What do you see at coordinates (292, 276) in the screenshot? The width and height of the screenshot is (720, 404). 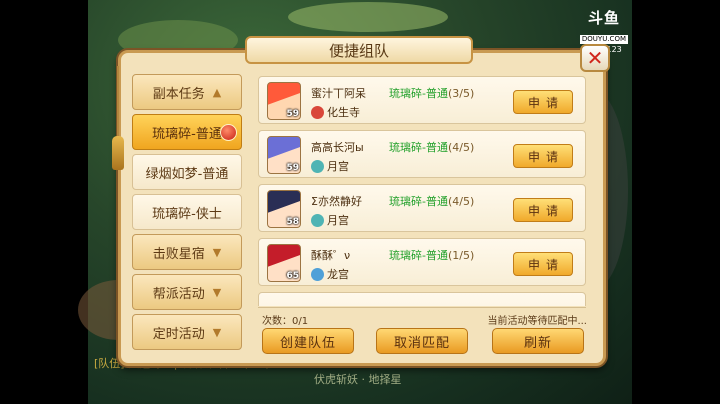 I see `player-level: 65` at bounding box center [292, 276].